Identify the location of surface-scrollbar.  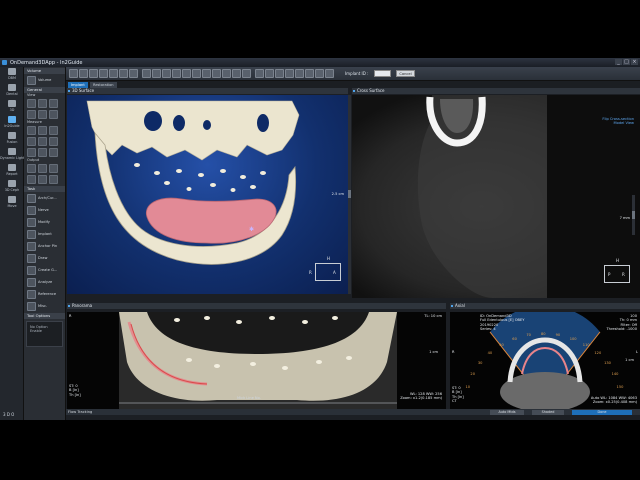
(349, 194).